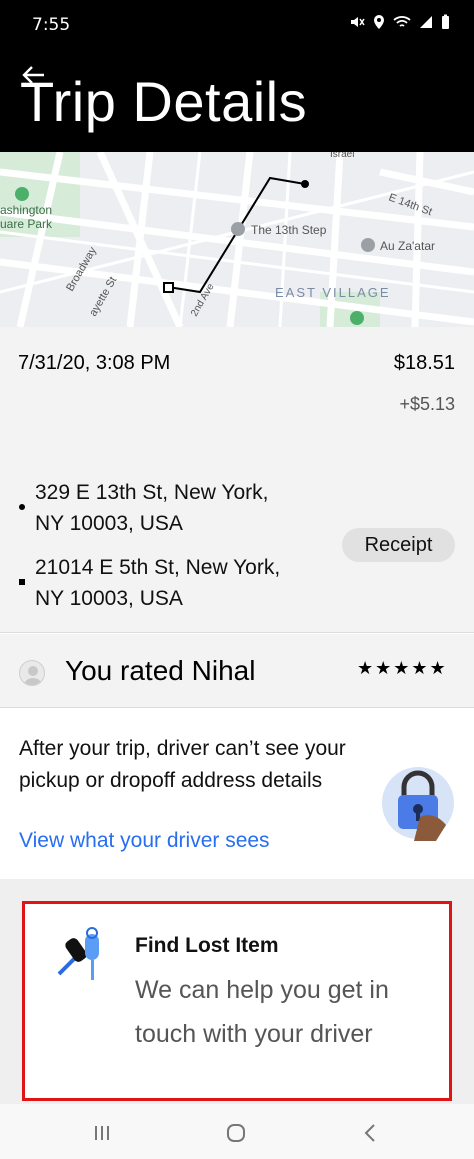 The height and width of the screenshot is (1159, 474). What do you see at coordinates (26, 210) in the screenshot?
I see `map-label-park: ashington` at bounding box center [26, 210].